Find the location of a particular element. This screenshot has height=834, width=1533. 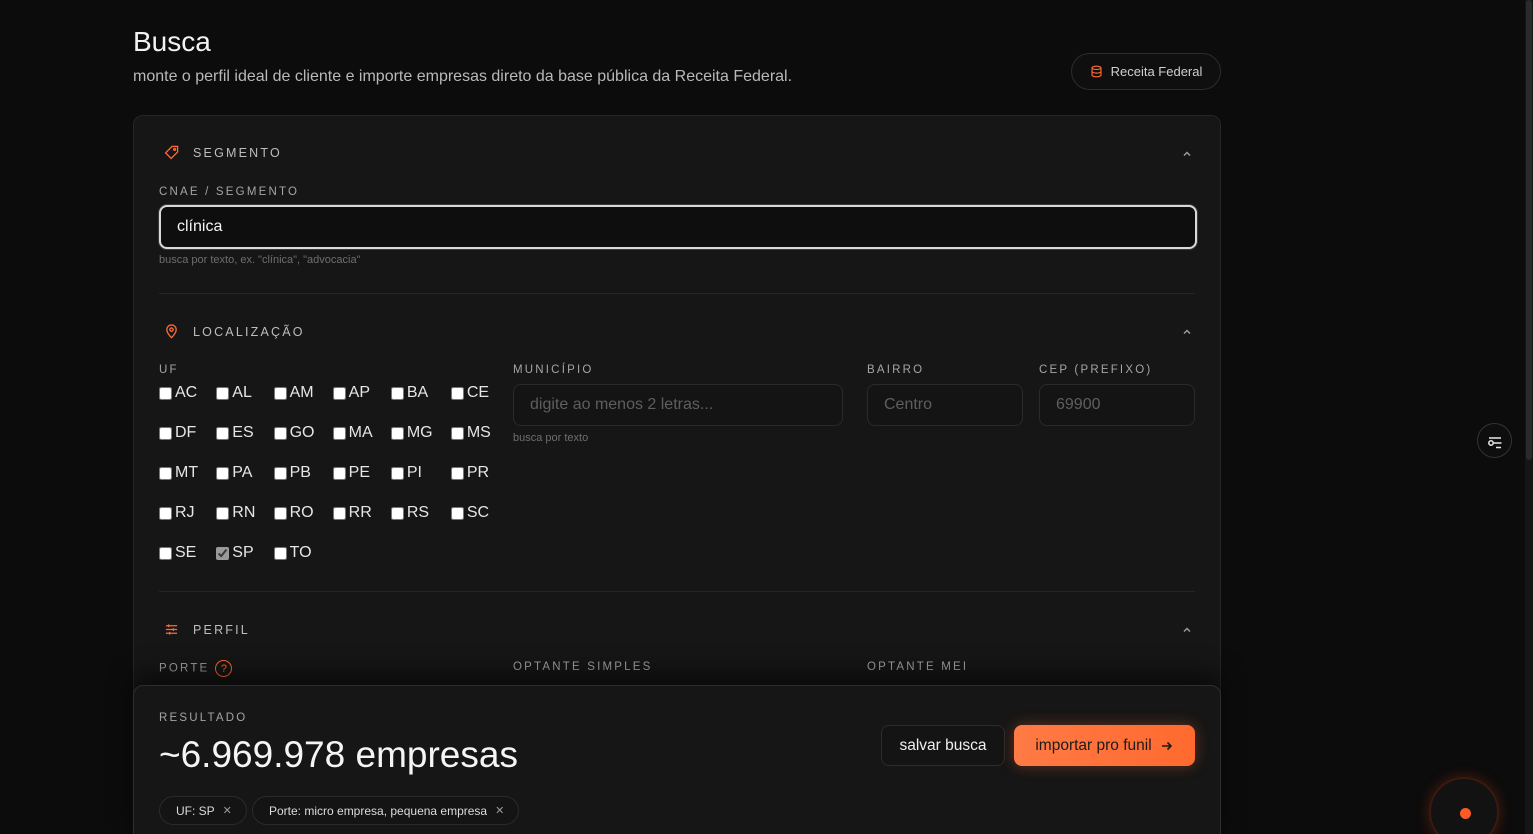

section-header-perfil: PERFIL is located at coordinates (207, 629).